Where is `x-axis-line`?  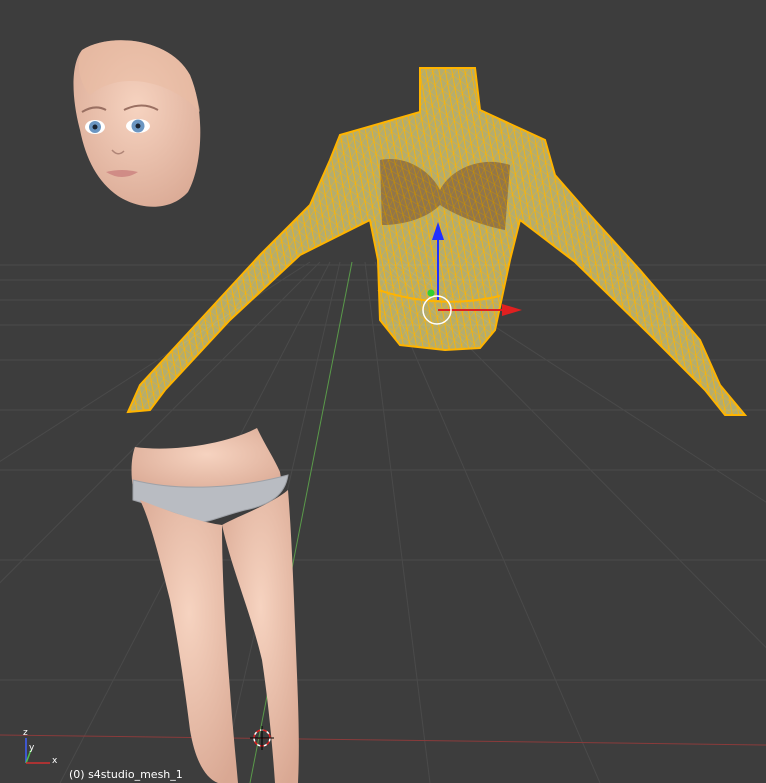
x-axis-line is located at coordinates (383, 740).